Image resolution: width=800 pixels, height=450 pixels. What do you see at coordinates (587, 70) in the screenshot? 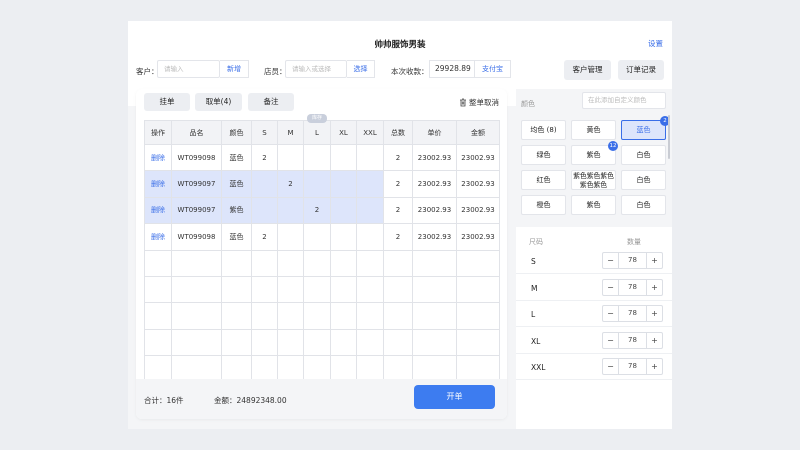
I see `customer-management-button: 客户管理` at bounding box center [587, 70].